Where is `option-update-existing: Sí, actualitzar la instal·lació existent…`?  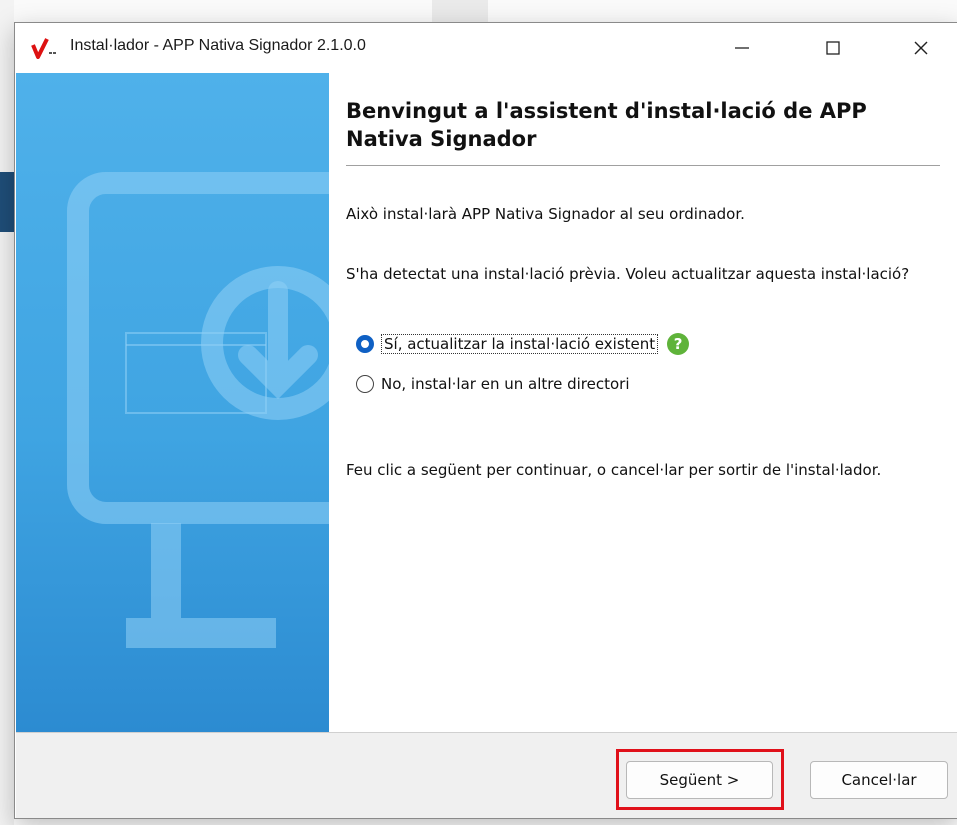 option-update-existing: Sí, actualitzar la instal·lació existent… is located at coordinates (523, 344).